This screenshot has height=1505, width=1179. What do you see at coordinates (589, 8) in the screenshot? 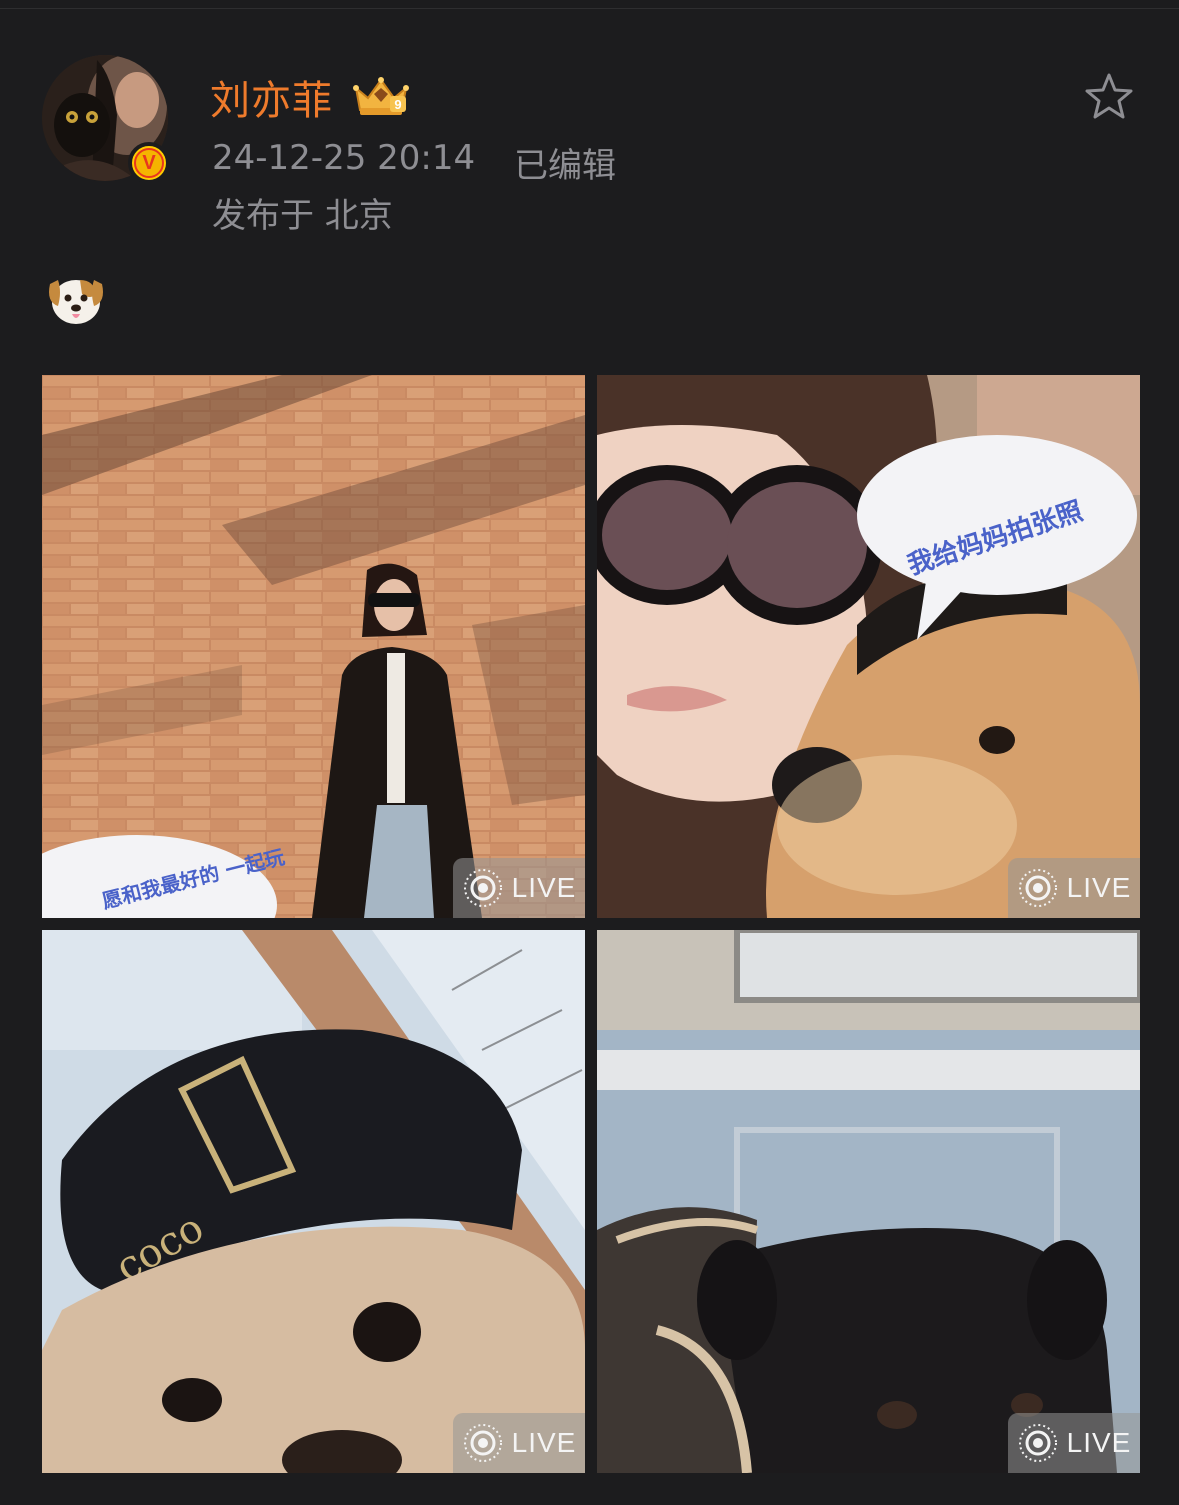
I see `top-divider` at bounding box center [589, 8].